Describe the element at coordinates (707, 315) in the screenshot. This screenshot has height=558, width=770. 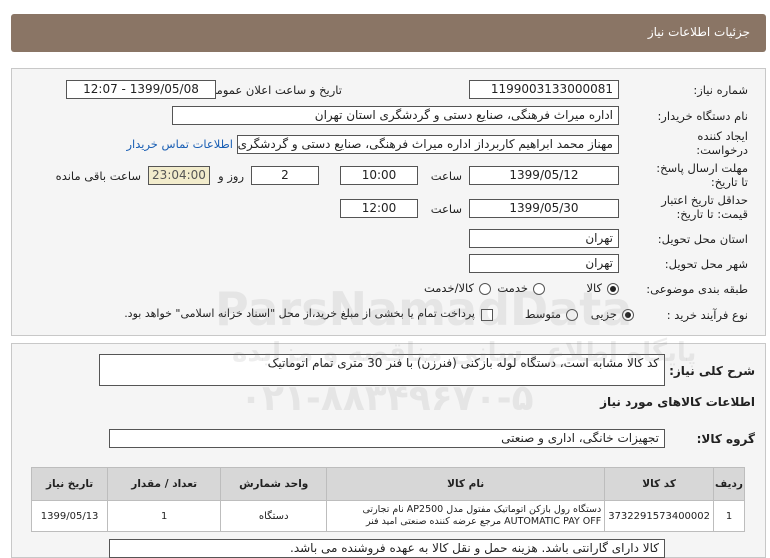
I see `process-label: نوع فرآیند خرید :` at that location.